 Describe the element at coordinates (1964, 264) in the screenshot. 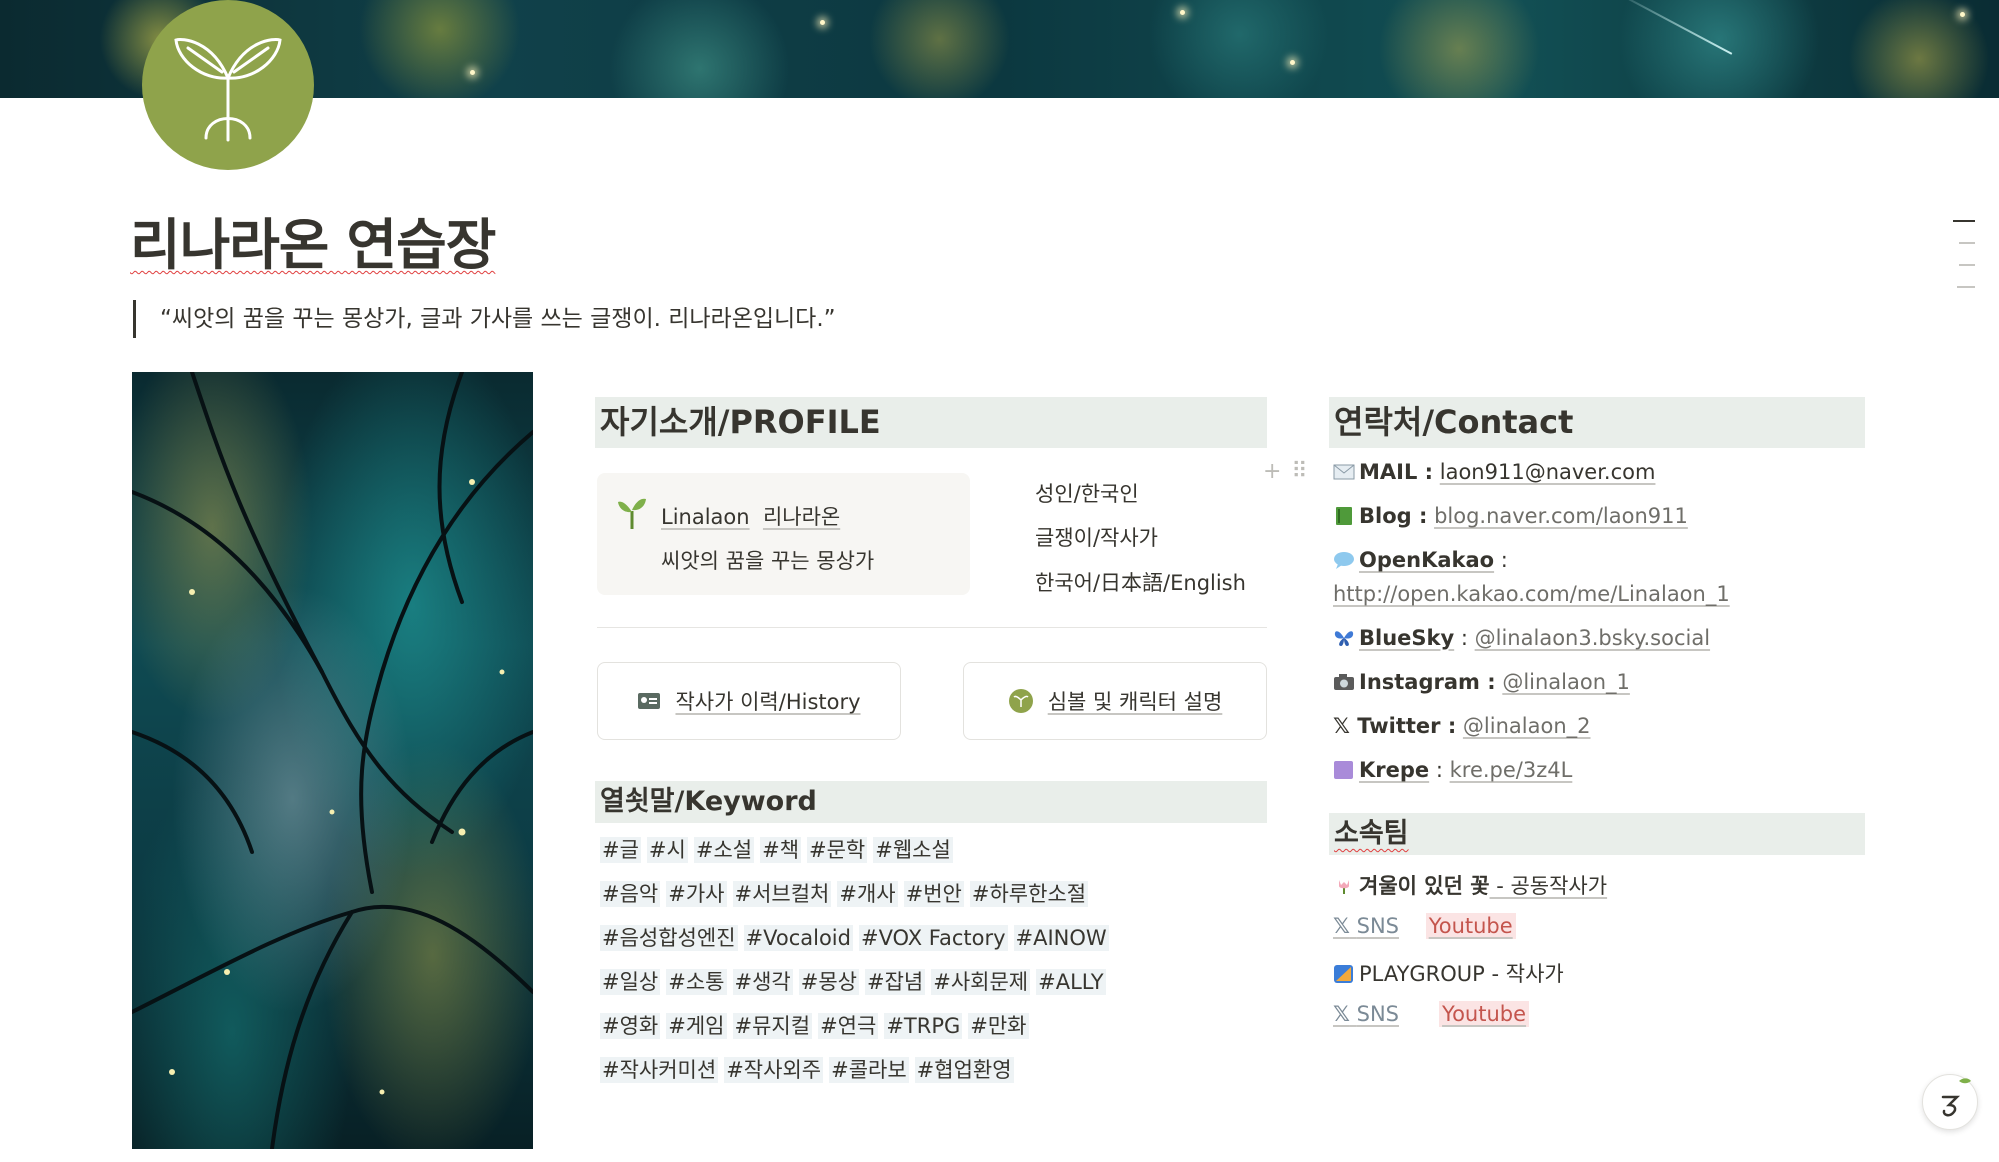

I see `table-of-contents-indicator` at that location.